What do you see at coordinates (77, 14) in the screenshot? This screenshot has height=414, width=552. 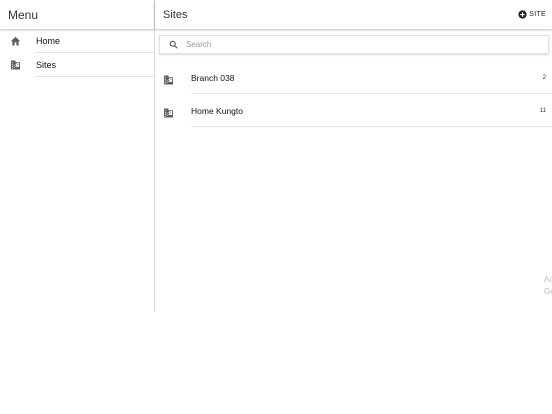 I see `sidebar-header: Menu` at bounding box center [77, 14].